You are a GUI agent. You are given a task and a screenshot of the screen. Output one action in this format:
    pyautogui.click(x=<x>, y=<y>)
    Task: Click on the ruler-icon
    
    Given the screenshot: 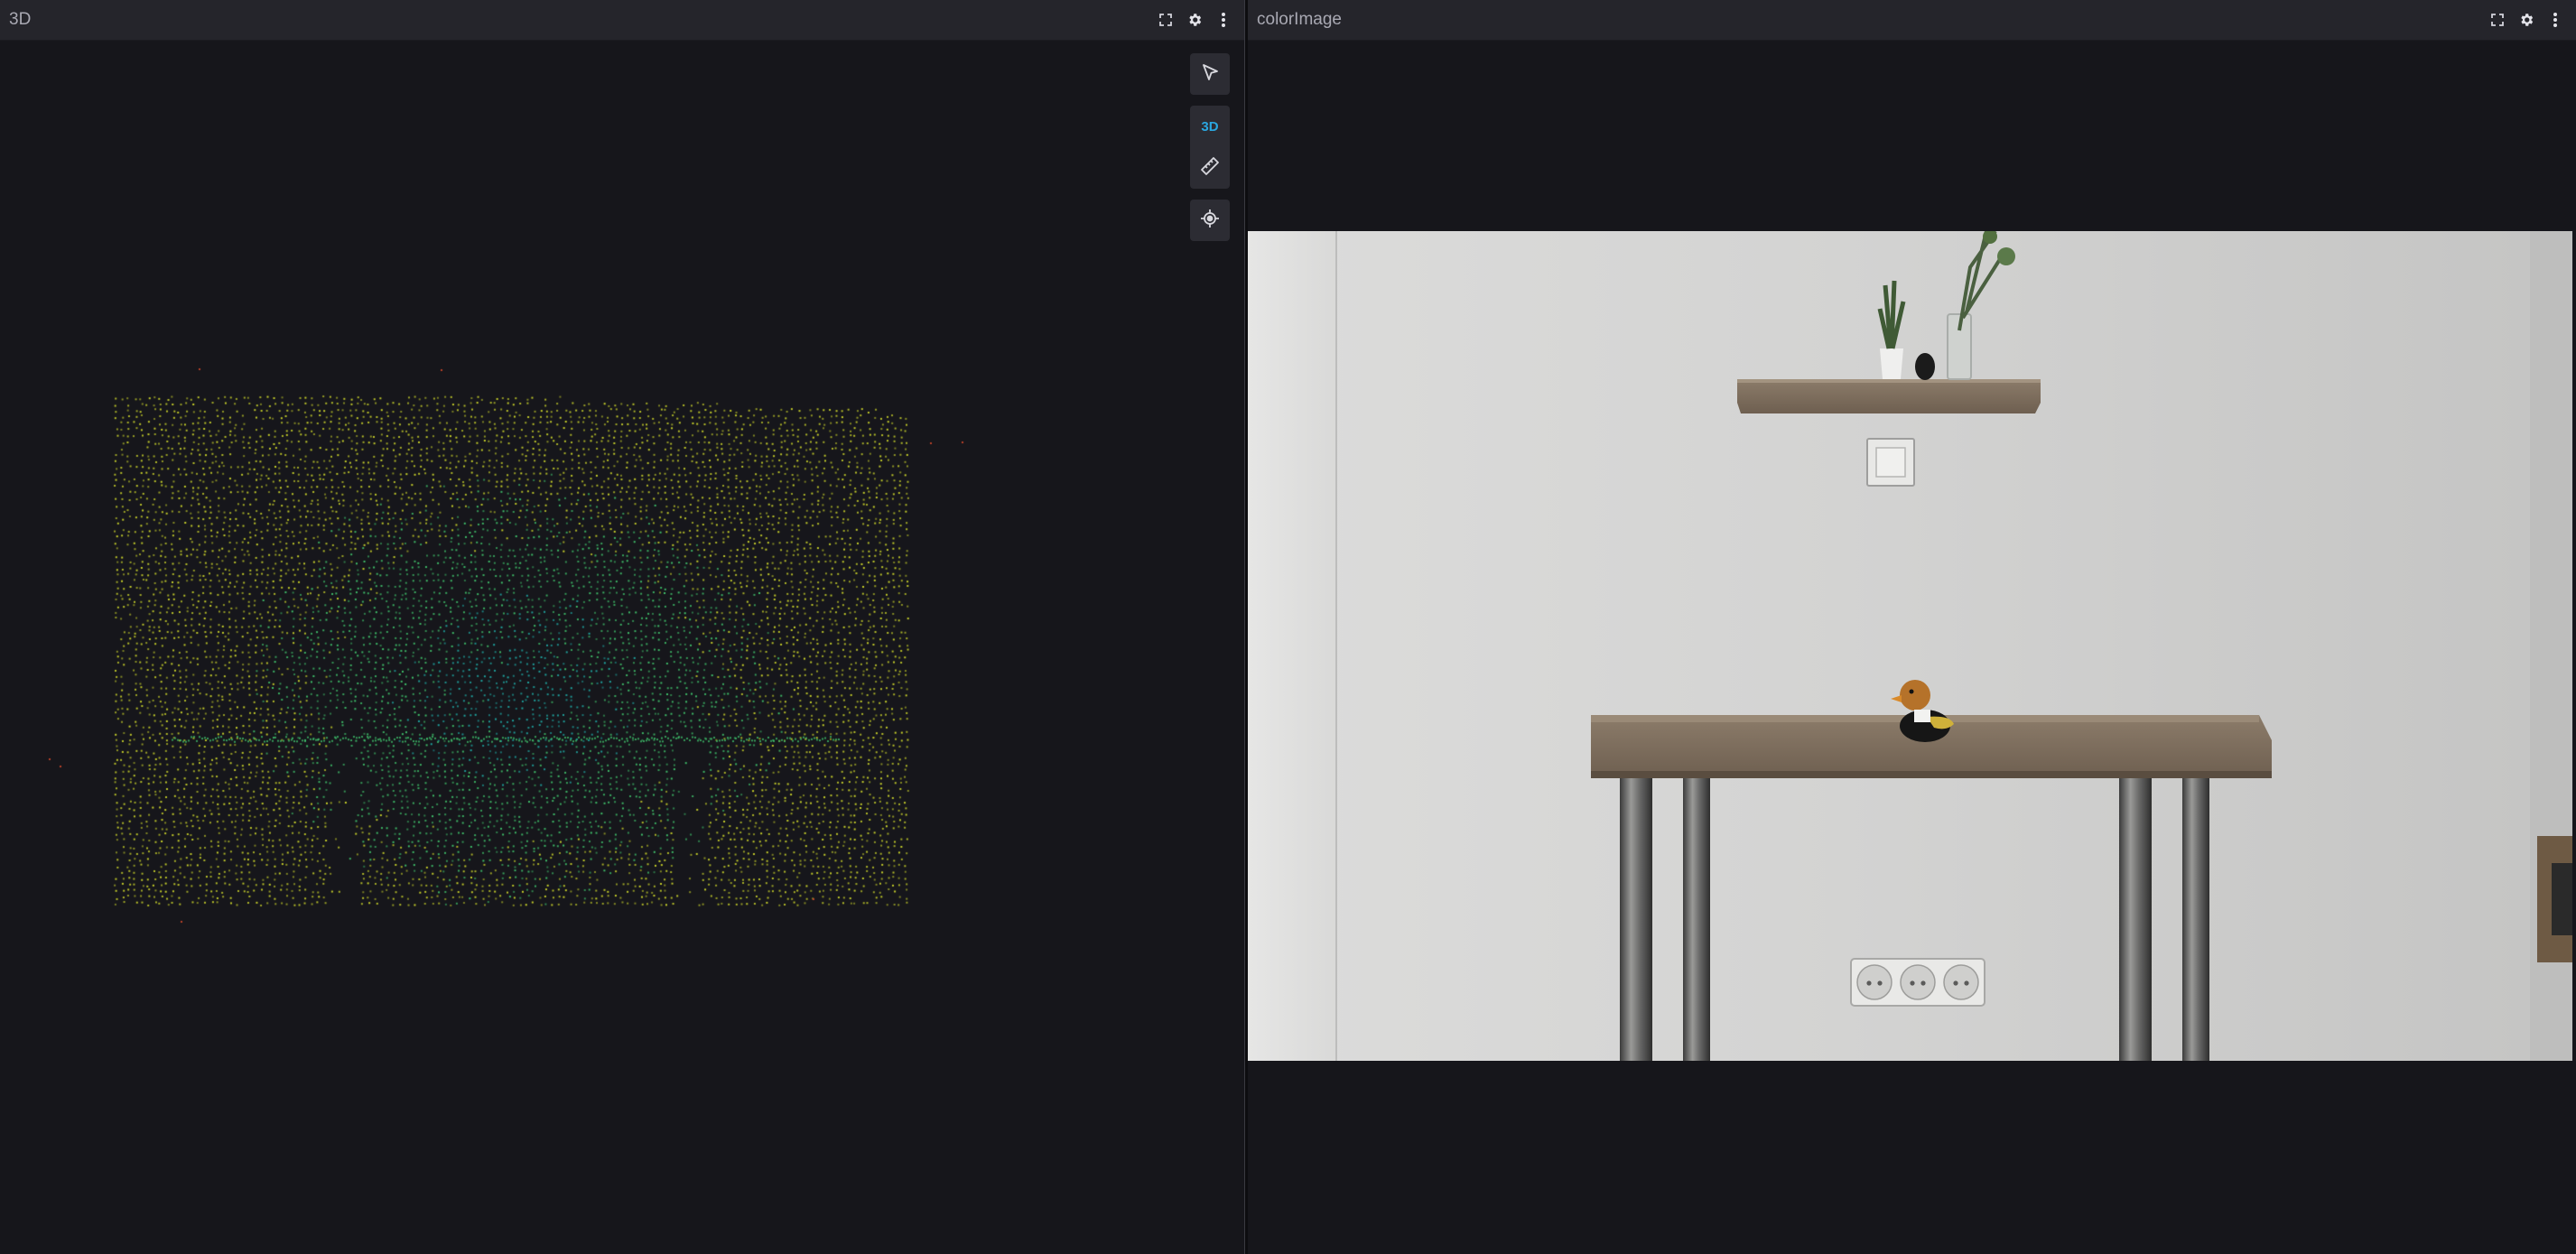 What is the action you would take?
    pyautogui.click(x=1210, y=168)
    